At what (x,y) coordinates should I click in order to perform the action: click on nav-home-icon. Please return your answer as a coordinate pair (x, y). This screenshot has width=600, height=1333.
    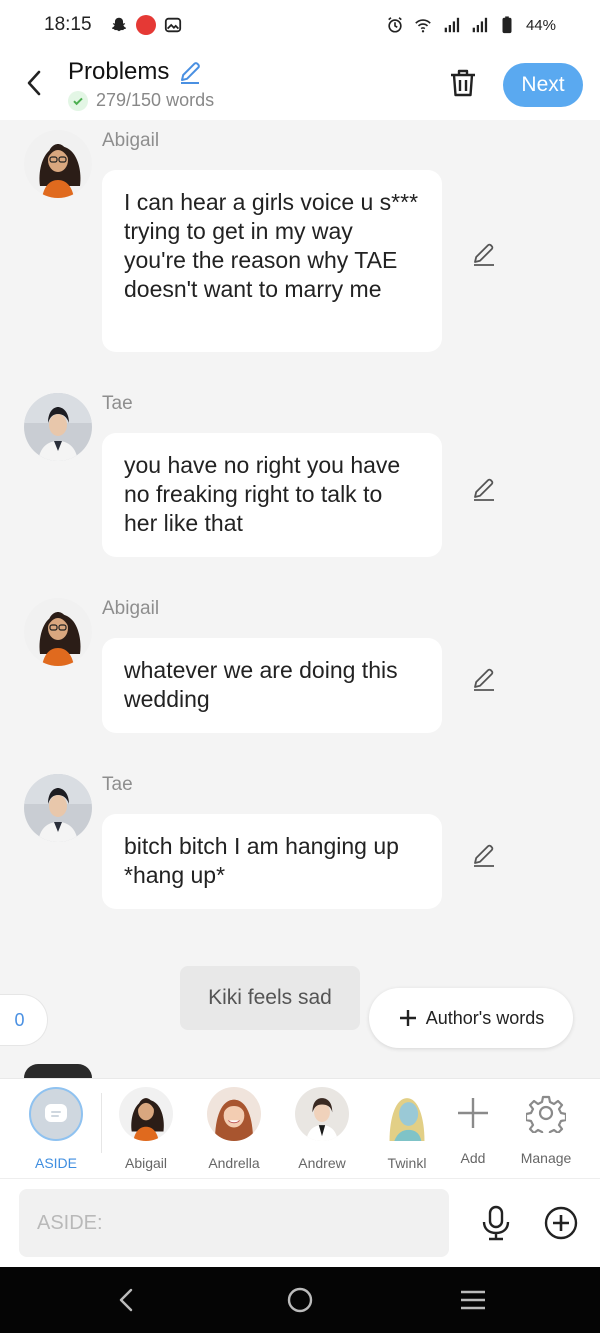
    Looking at the image, I should click on (300, 1300).